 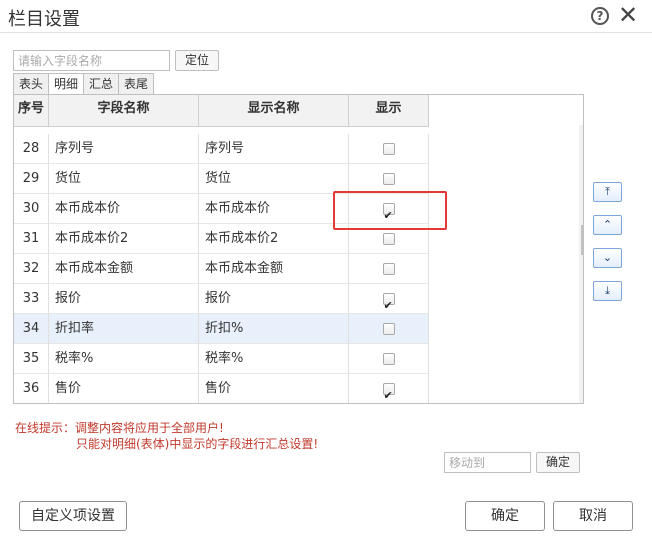 I want to click on custom-items-settings-button: 自定义项设置, so click(x=73, y=516).